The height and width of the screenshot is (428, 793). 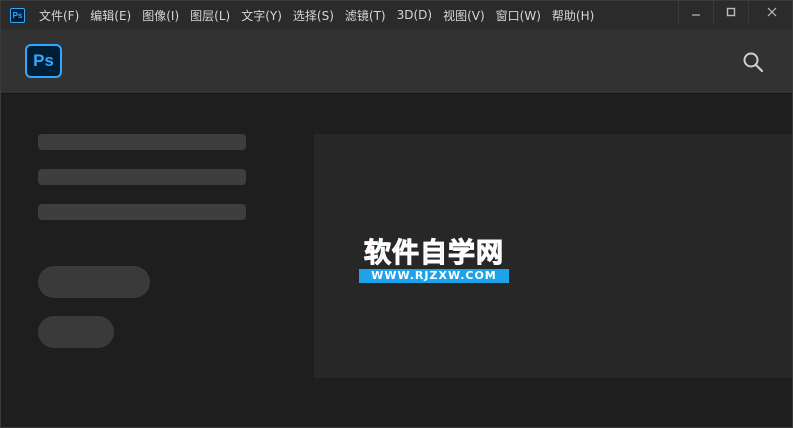 I want to click on maximize-button, so click(x=730, y=12).